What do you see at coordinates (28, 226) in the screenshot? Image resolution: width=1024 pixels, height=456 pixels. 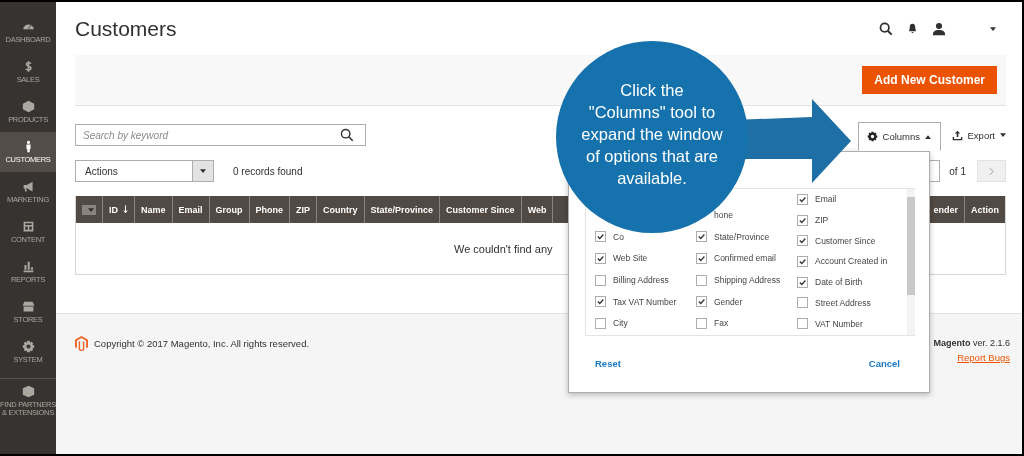 I see `layout-icon` at bounding box center [28, 226].